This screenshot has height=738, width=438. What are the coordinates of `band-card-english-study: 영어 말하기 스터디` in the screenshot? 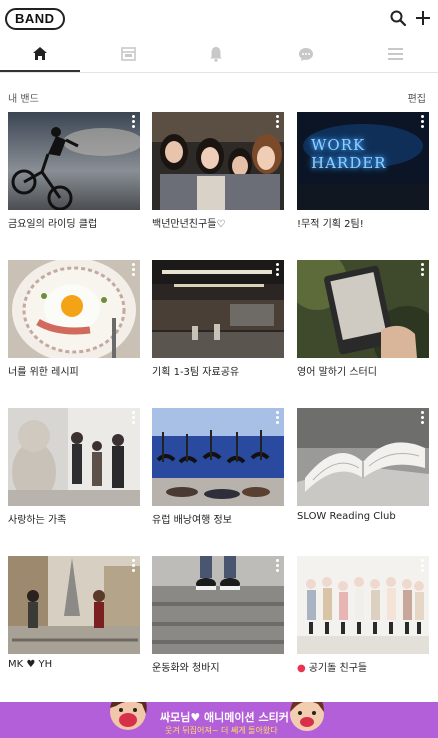 It's located at (363, 319).